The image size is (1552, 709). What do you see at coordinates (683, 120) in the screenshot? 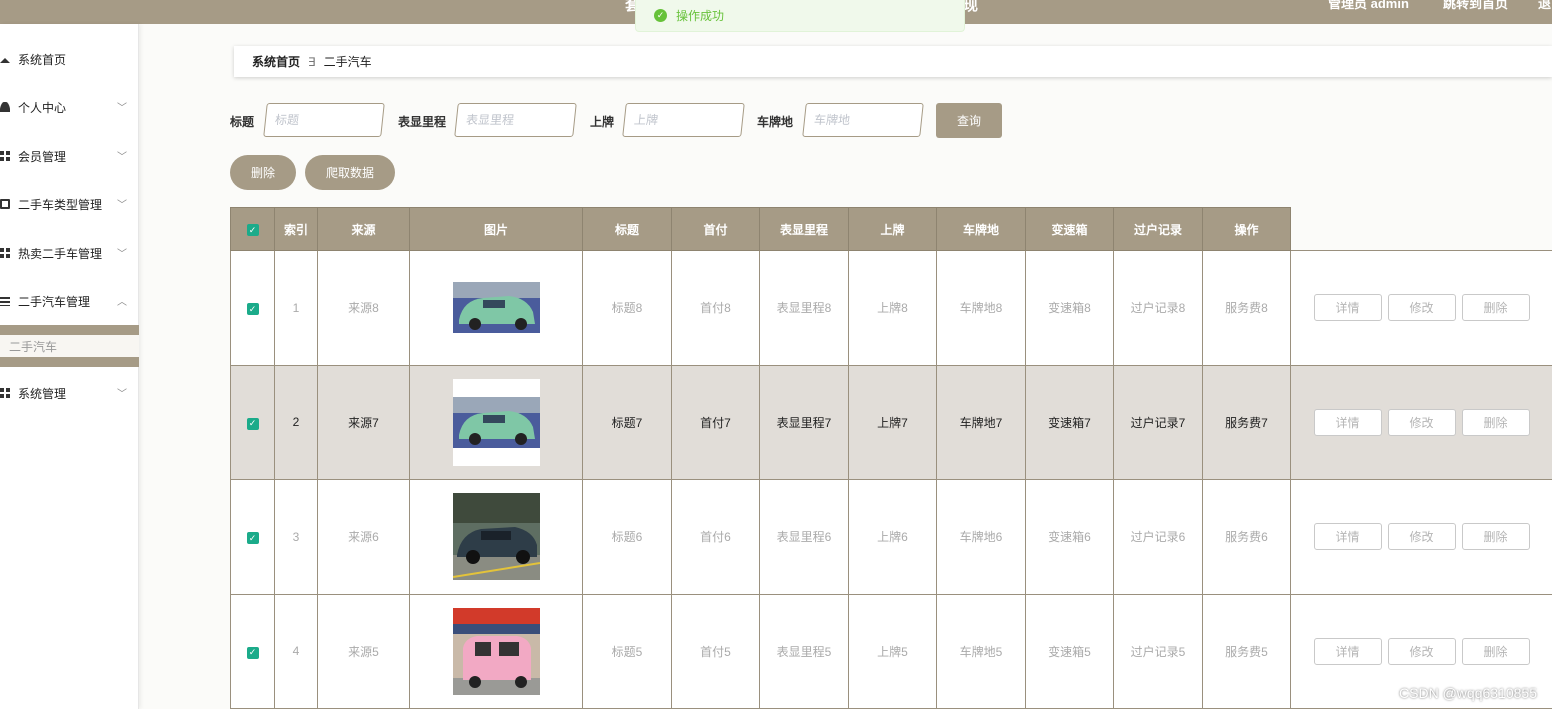
I see `plate-search-input` at bounding box center [683, 120].